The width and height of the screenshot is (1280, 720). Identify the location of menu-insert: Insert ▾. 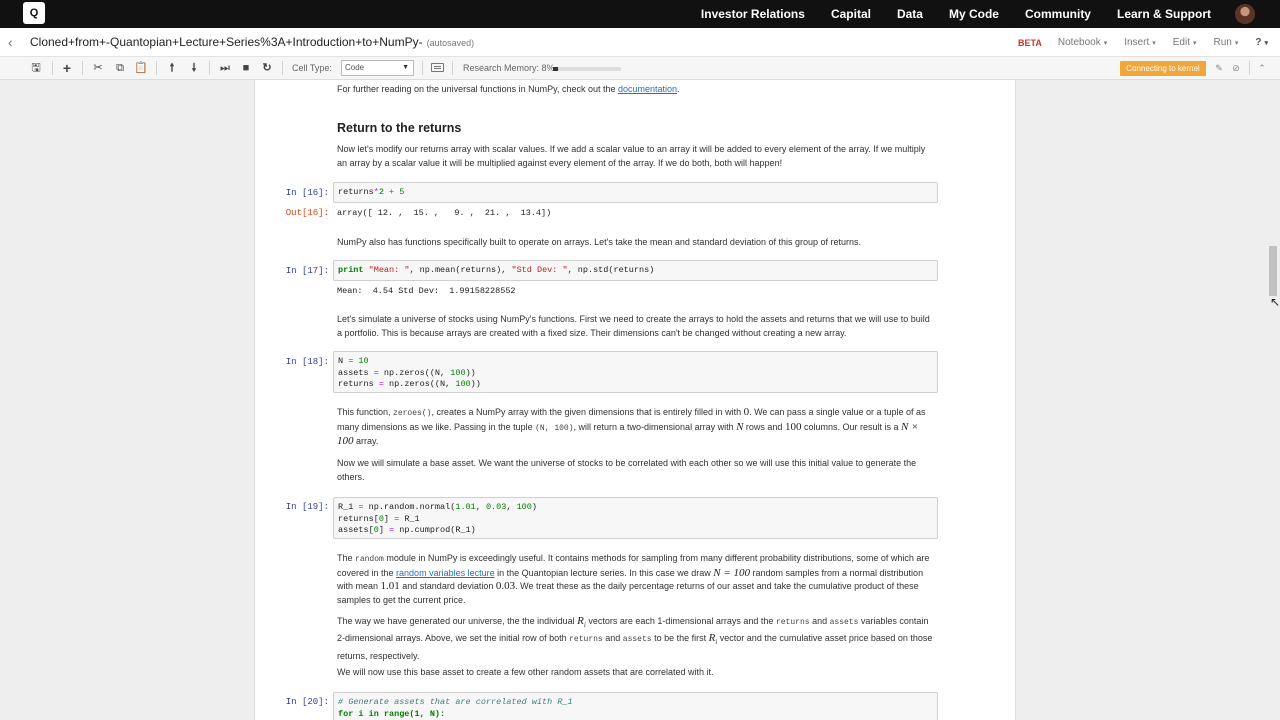
(1140, 42).